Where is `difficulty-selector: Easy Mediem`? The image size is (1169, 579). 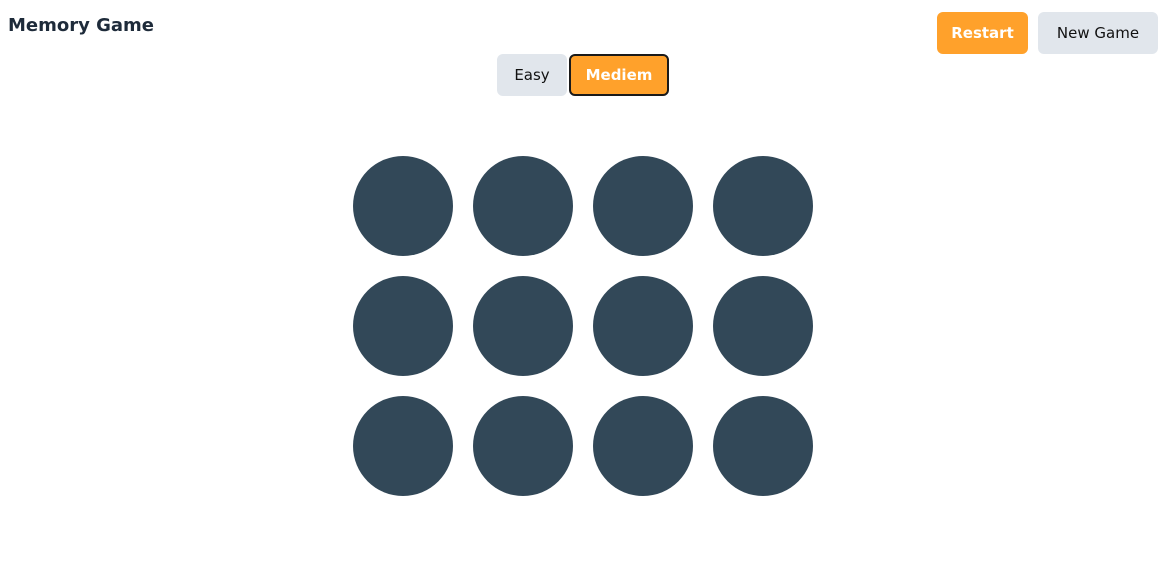
difficulty-selector: Easy Mediem is located at coordinates (583, 75).